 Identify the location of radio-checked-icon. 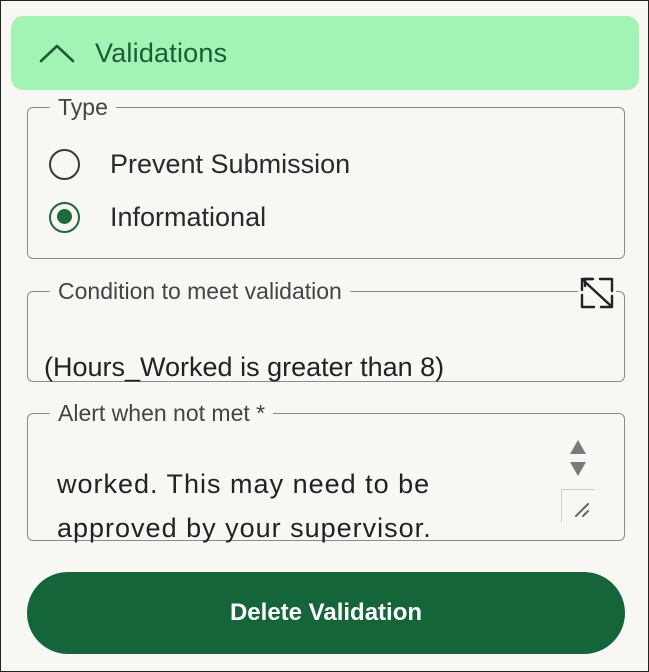
(64, 217).